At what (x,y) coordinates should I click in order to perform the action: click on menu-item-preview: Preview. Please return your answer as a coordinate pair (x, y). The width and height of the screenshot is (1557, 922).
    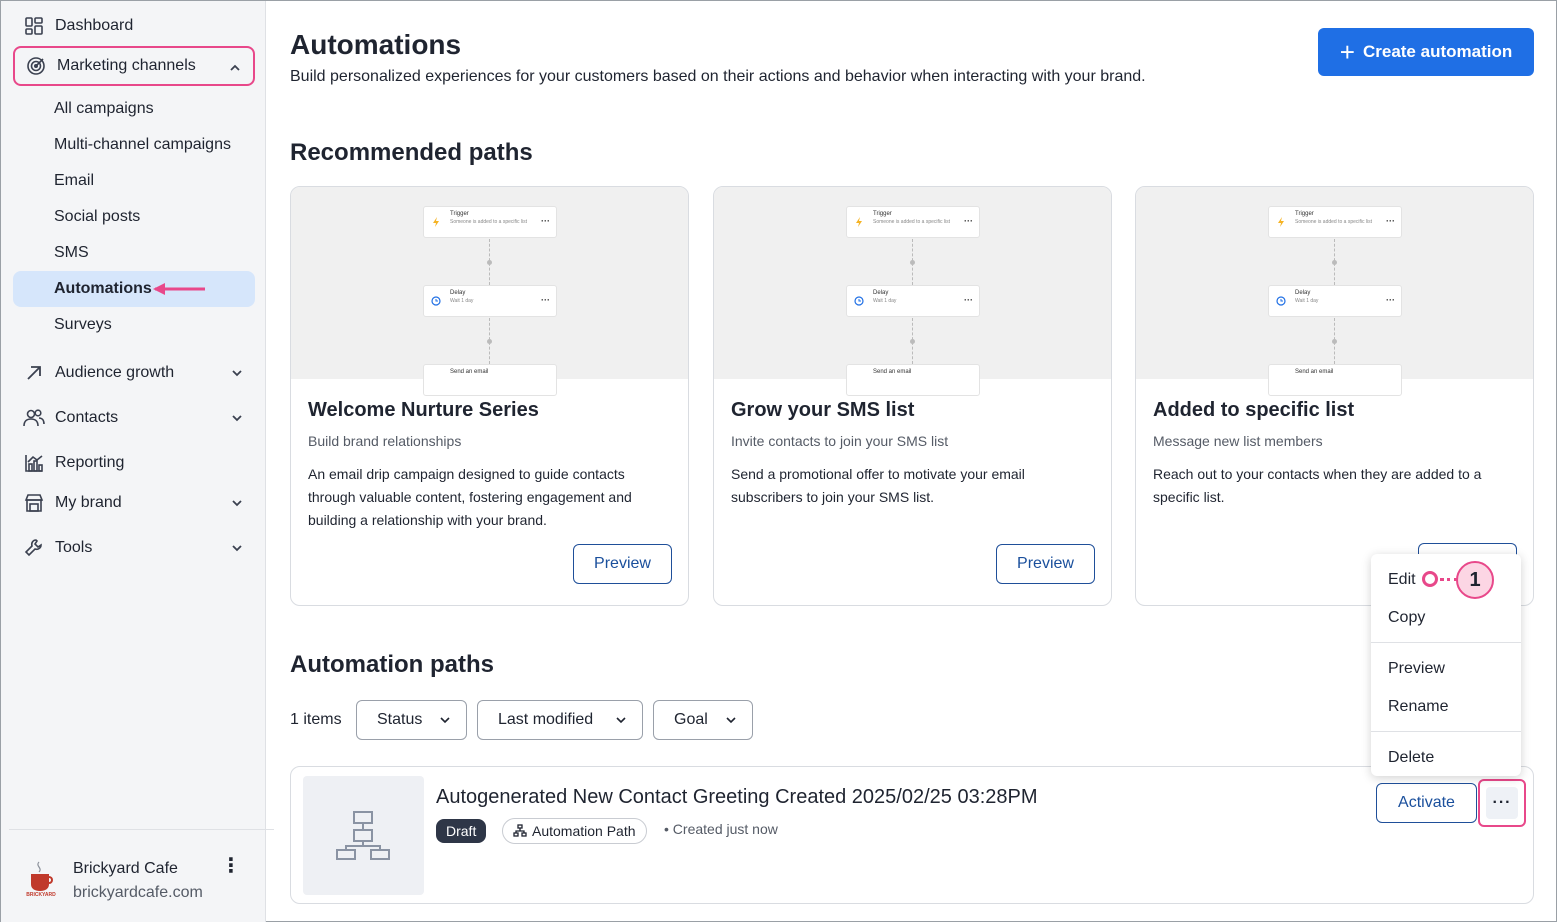
    Looking at the image, I should click on (1416, 669).